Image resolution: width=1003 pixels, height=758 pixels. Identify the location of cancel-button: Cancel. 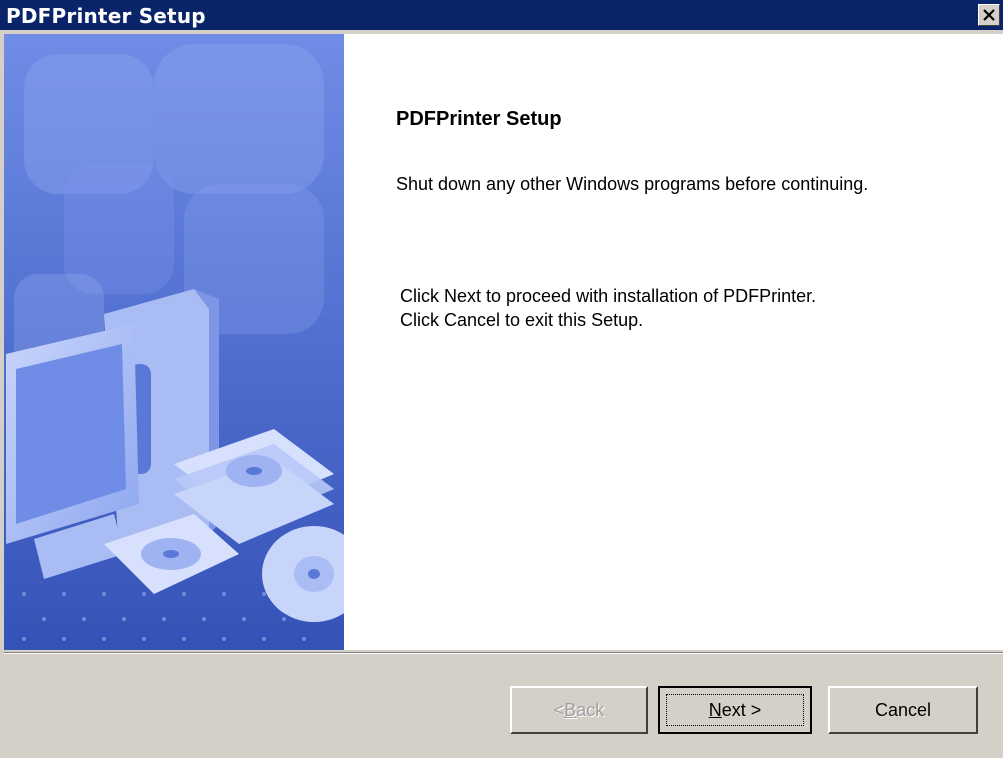
(903, 710).